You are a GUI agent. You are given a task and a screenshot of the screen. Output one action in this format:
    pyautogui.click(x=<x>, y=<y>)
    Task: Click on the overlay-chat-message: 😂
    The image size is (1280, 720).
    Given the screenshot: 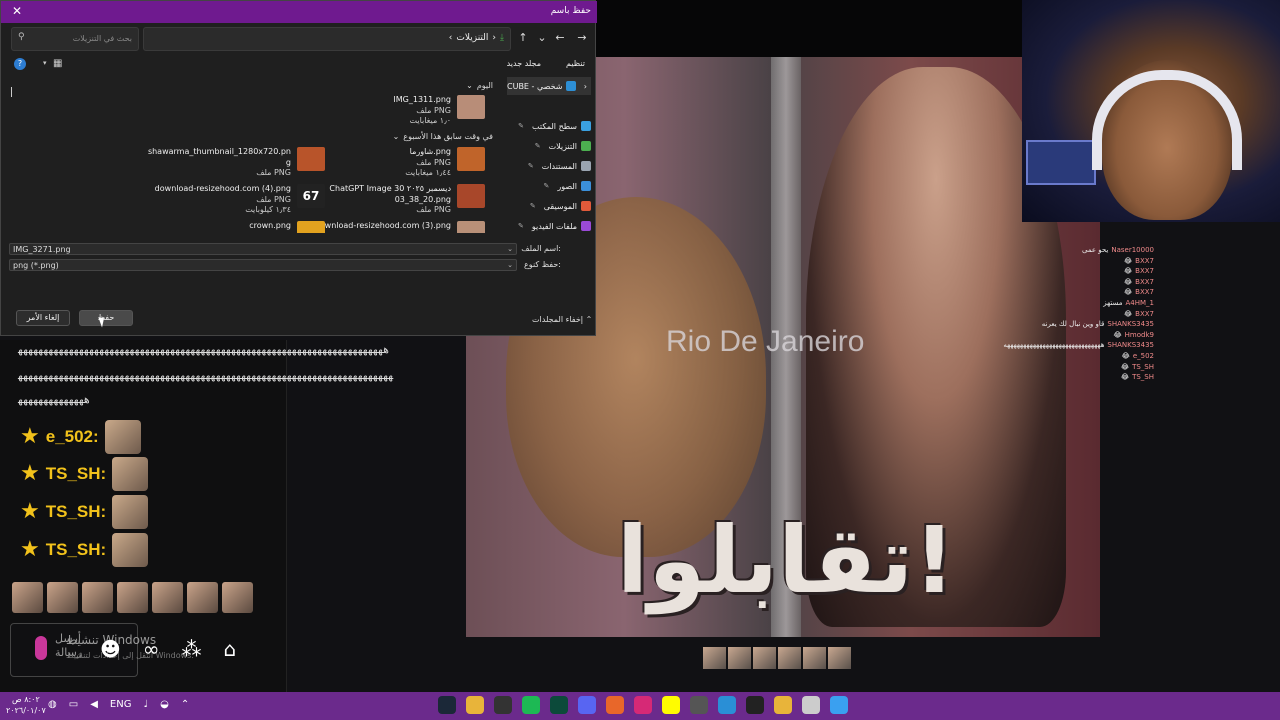 What is the action you would take?
    pyautogui.click(x=1125, y=377)
    